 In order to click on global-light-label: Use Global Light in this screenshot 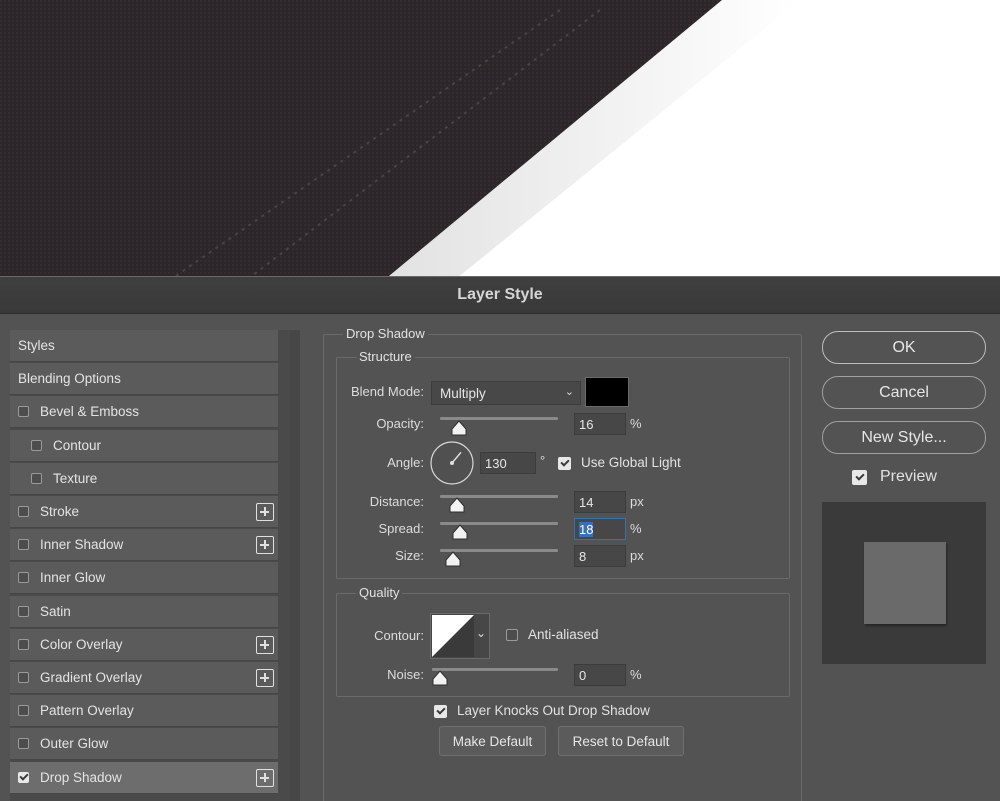, I will do `click(631, 462)`.